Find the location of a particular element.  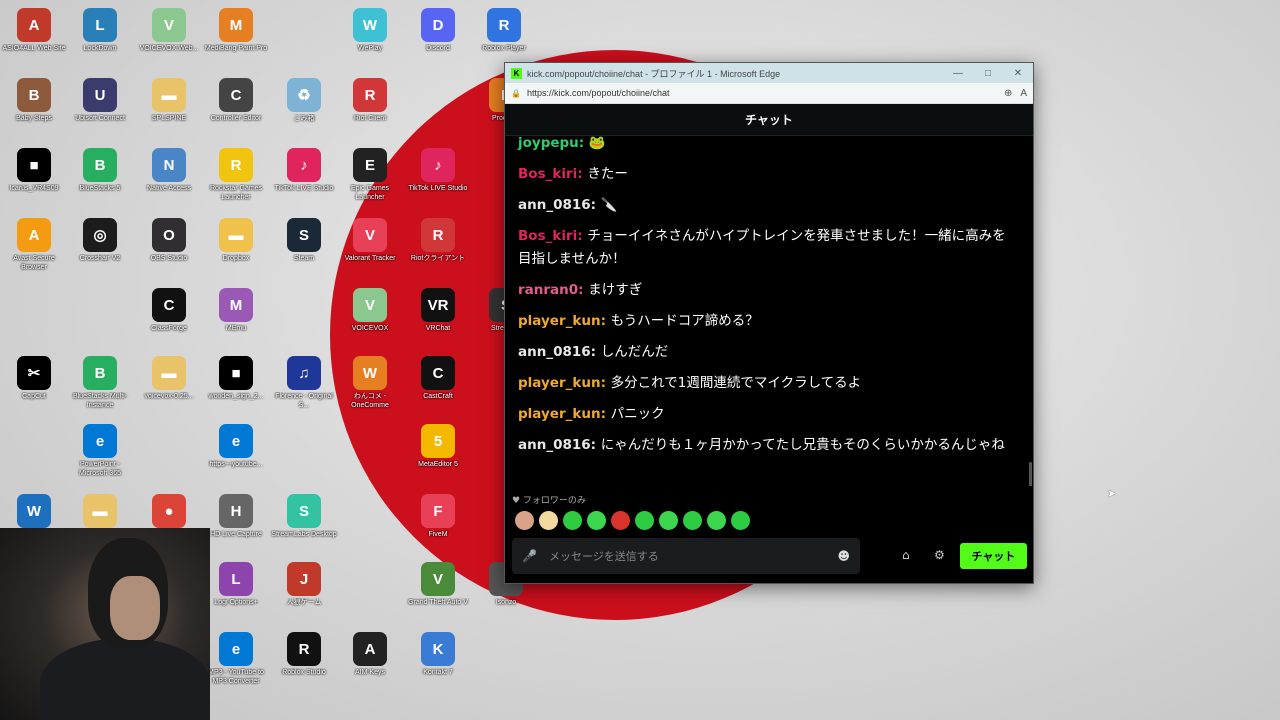

app-icon: R is located at coordinates (236, 165).